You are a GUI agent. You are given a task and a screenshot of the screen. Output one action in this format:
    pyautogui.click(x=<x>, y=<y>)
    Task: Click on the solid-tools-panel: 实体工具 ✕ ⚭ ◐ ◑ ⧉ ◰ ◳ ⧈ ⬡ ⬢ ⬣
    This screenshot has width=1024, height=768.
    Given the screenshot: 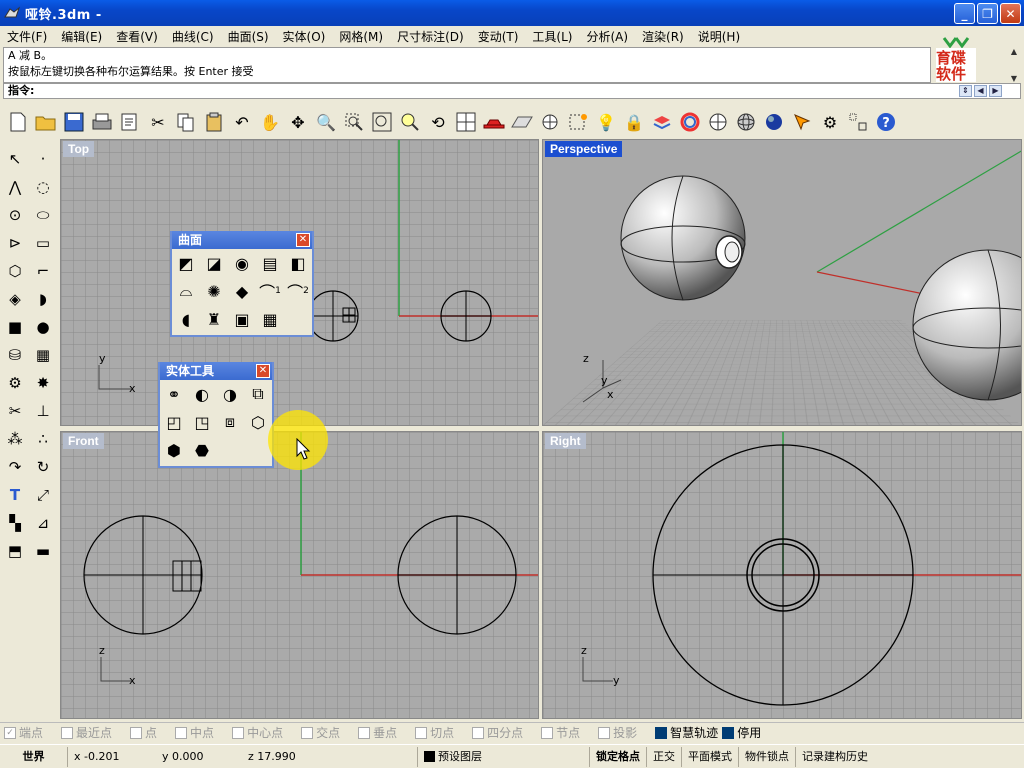 What is the action you would take?
    pyautogui.click(x=216, y=415)
    